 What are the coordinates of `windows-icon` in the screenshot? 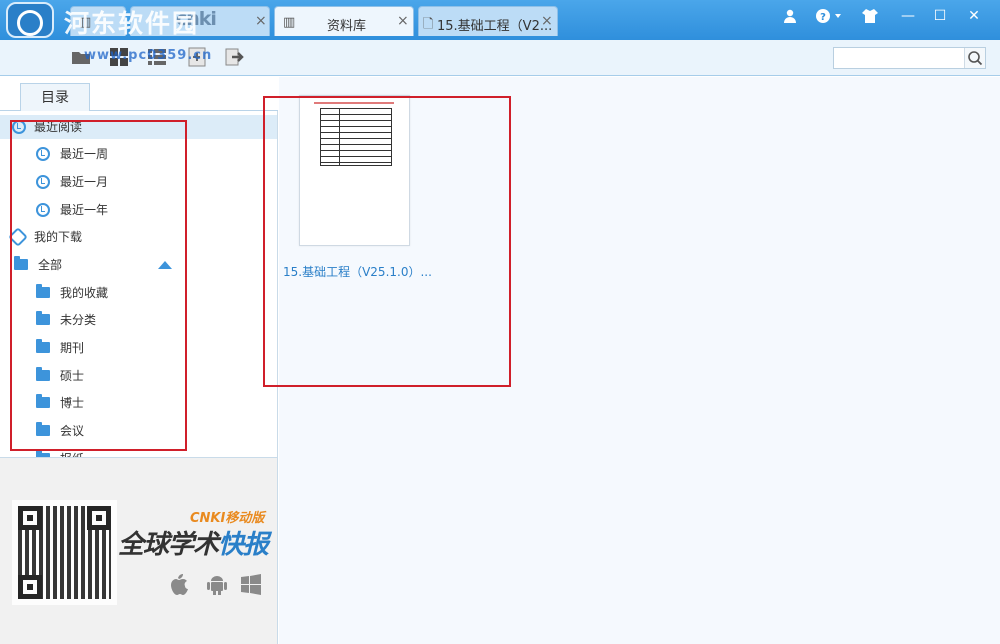 It's located at (251, 585).